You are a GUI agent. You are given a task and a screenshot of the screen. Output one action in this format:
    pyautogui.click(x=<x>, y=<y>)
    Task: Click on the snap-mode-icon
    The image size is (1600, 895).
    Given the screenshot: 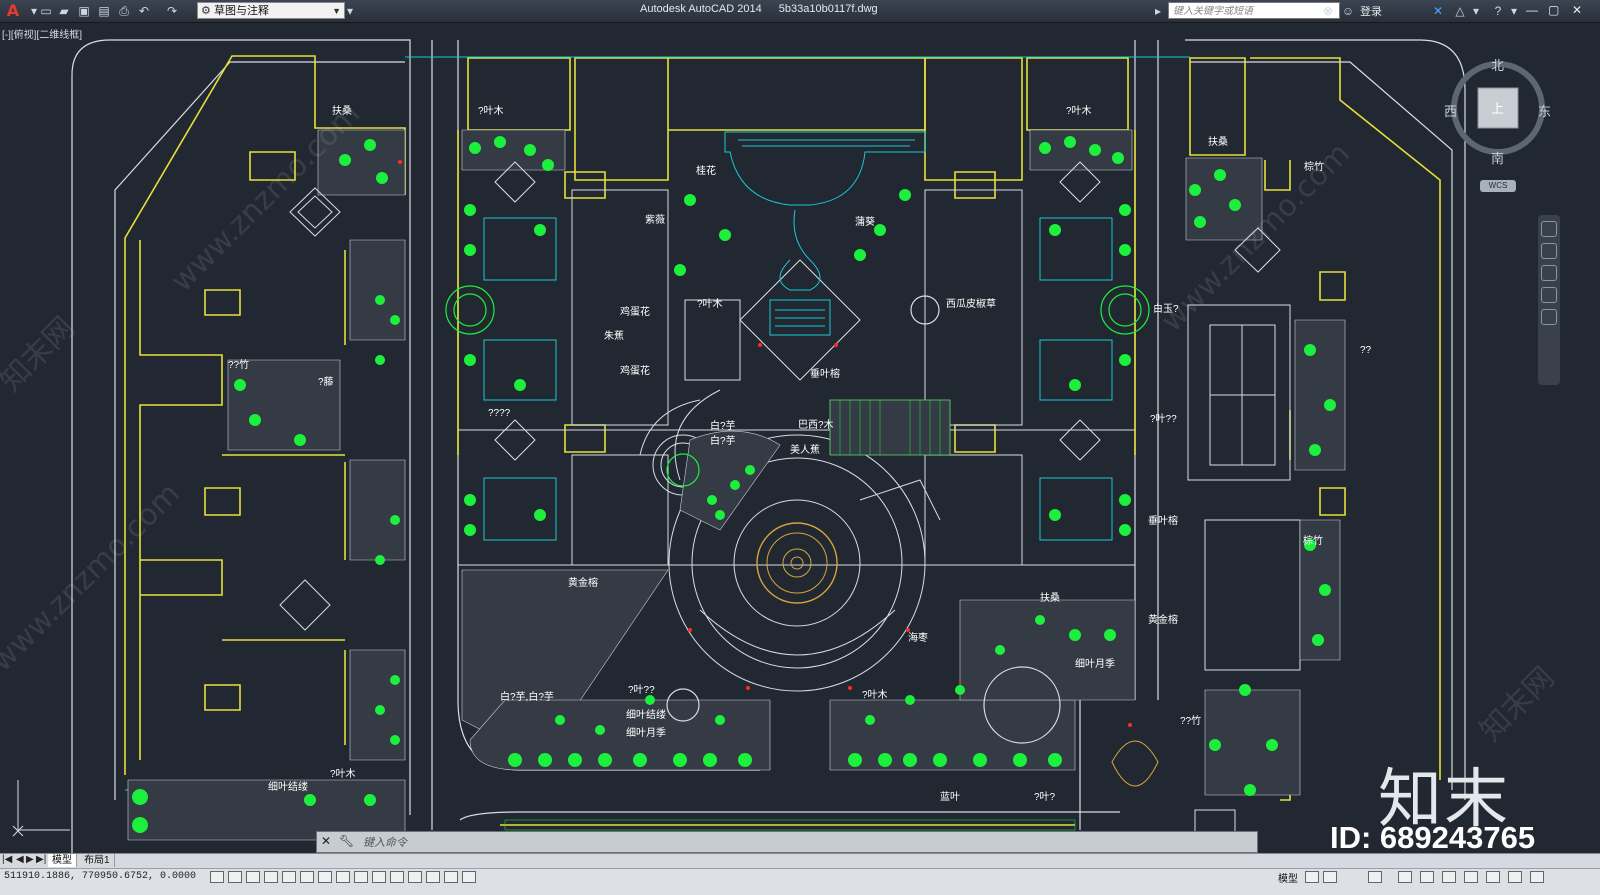 What is the action you would take?
    pyautogui.click(x=235, y=877)
    